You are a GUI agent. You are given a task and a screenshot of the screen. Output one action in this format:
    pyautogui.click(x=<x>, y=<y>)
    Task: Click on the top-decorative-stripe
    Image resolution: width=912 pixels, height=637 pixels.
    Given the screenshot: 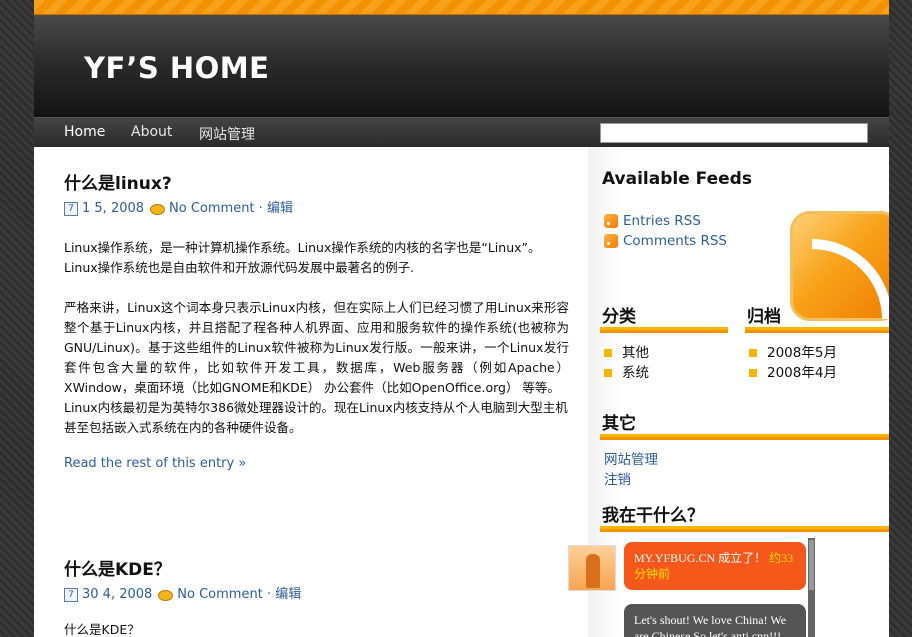 What is the action you would take?
    pyautogui.click(x=461, y=7)
    